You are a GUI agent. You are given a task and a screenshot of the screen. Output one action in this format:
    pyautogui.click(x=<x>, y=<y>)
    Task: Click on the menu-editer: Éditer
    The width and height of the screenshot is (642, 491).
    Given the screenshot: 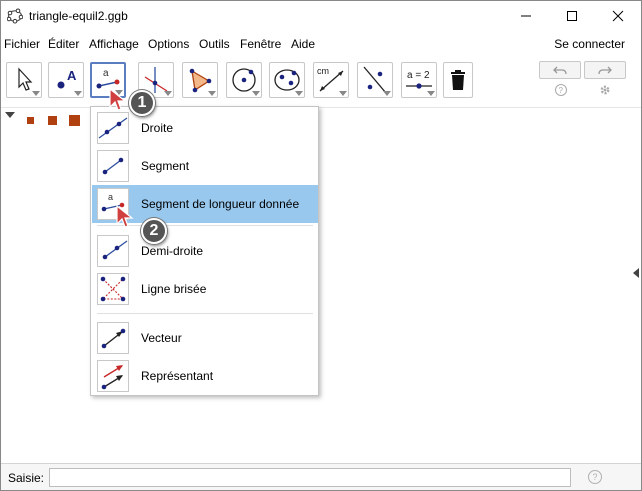 What is the action you would take?
    pyautogui.click(x=63, y=44)
    